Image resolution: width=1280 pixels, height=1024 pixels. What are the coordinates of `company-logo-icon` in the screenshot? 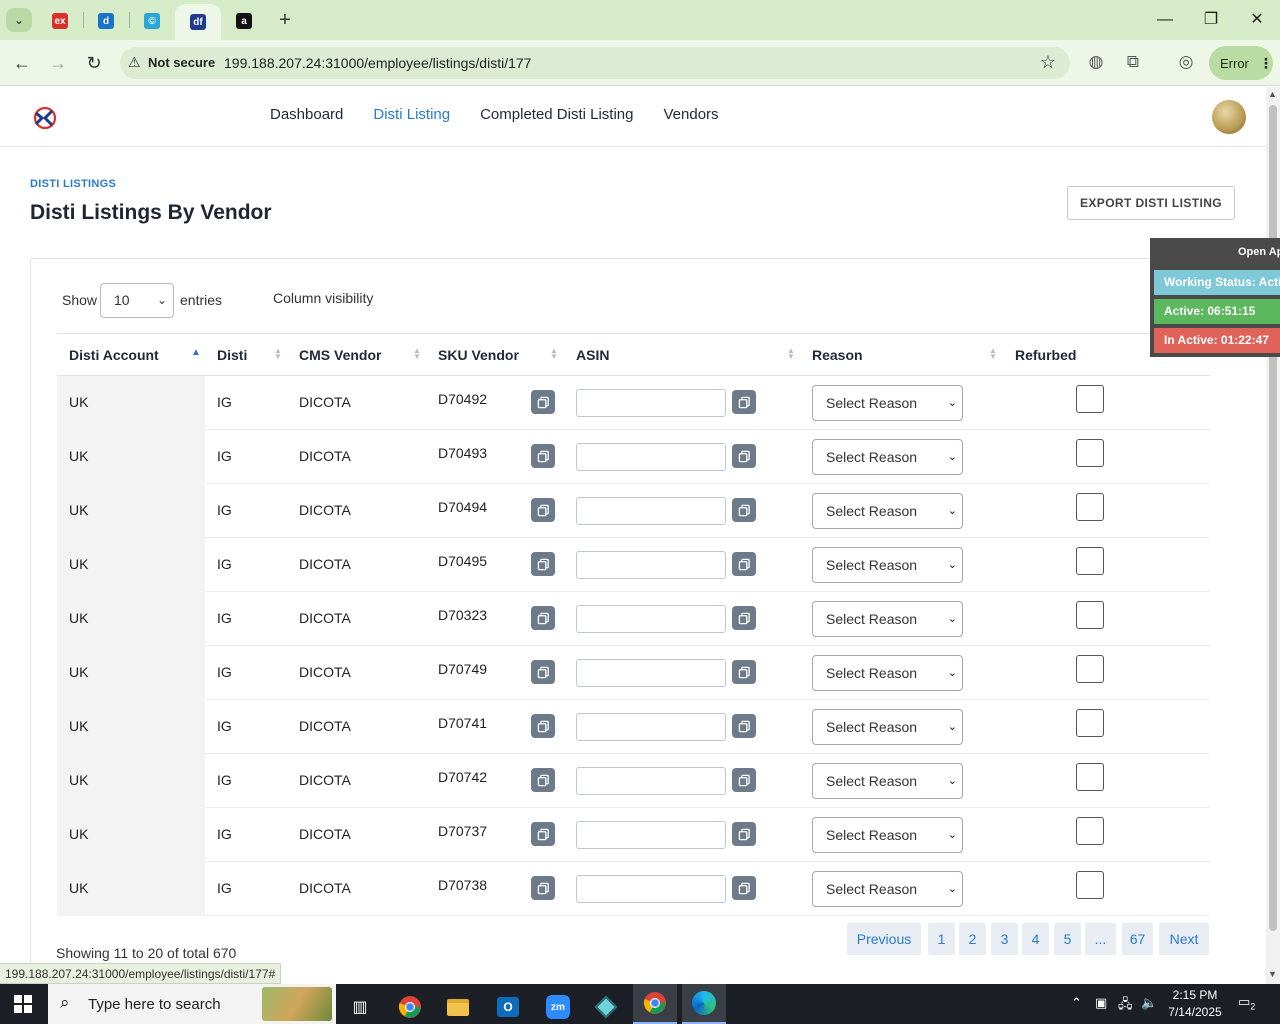 It's located at (45, 118).